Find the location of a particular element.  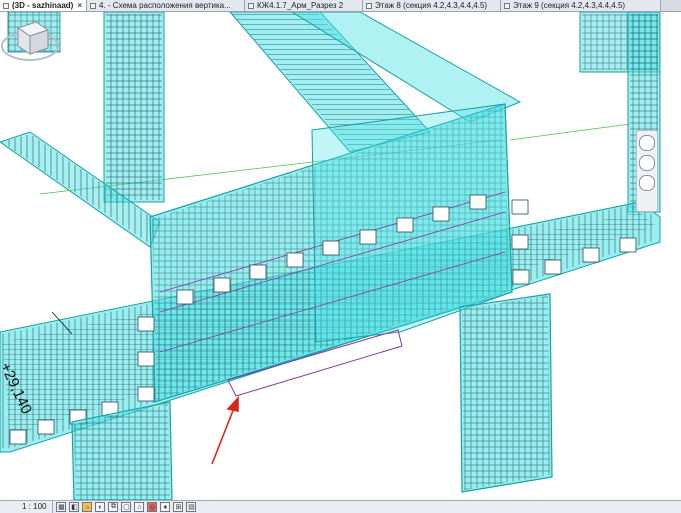

tab-label: (3D - sazhinaad) is located at coordinates (43, 5).